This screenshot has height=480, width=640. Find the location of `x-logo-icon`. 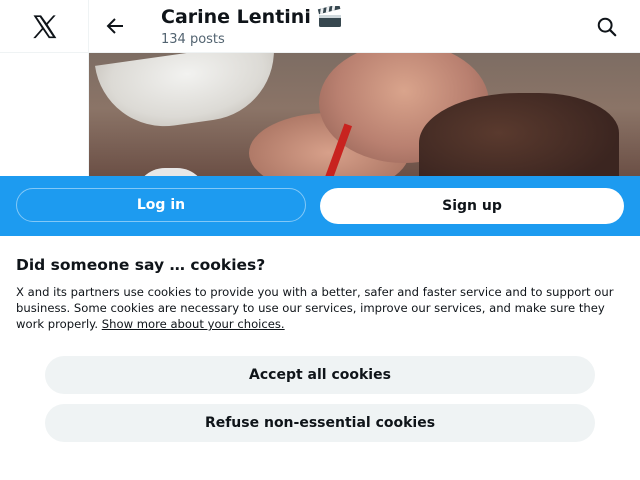

x-logo-icon is located at coordinates (44, 27).